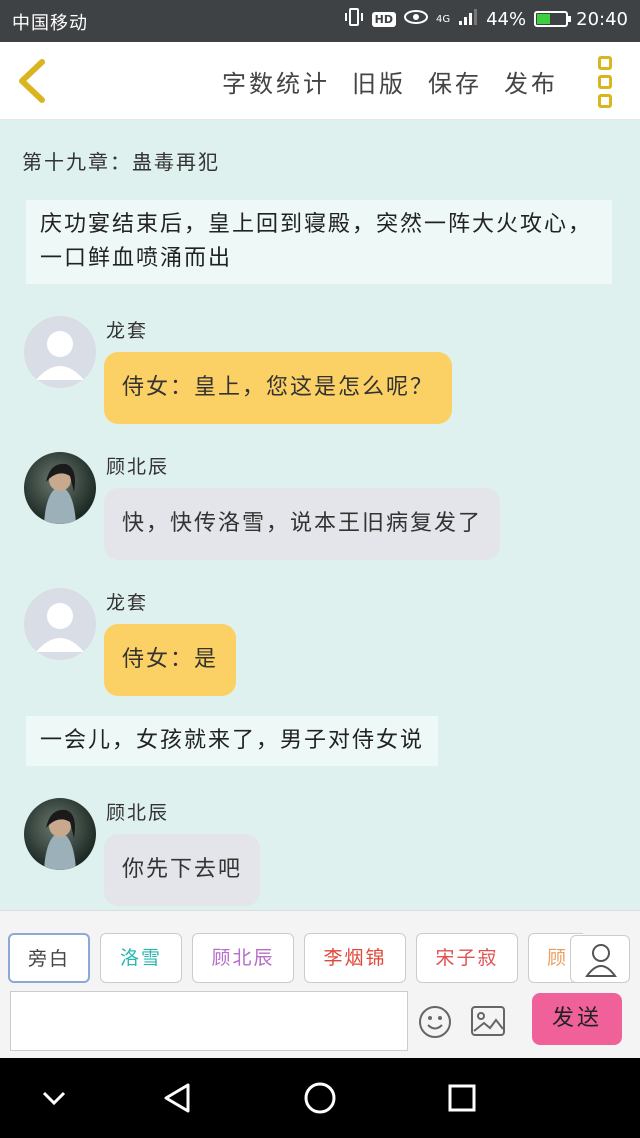  I want to click on hide-keyboard-button, so click(54, 1098).